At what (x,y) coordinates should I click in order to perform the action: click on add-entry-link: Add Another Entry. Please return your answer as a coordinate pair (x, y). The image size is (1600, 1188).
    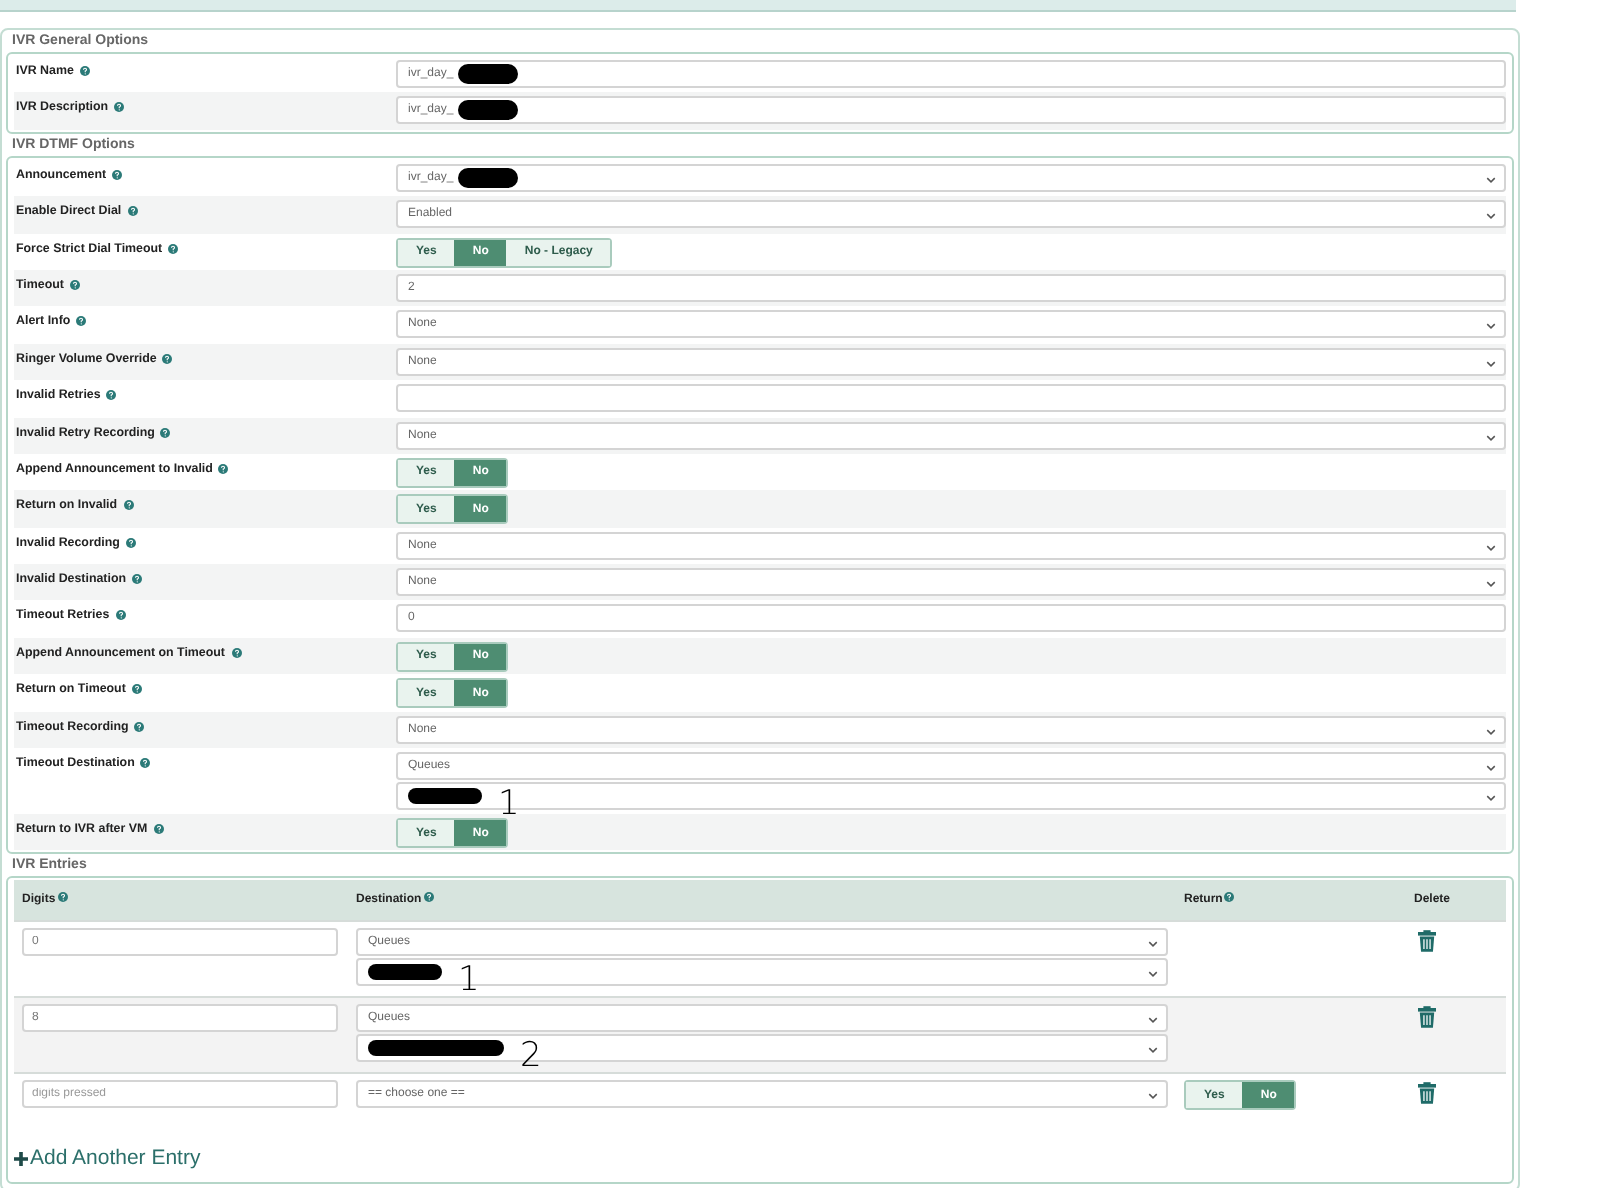
    Looking at the image, I should click on (760, 1158).